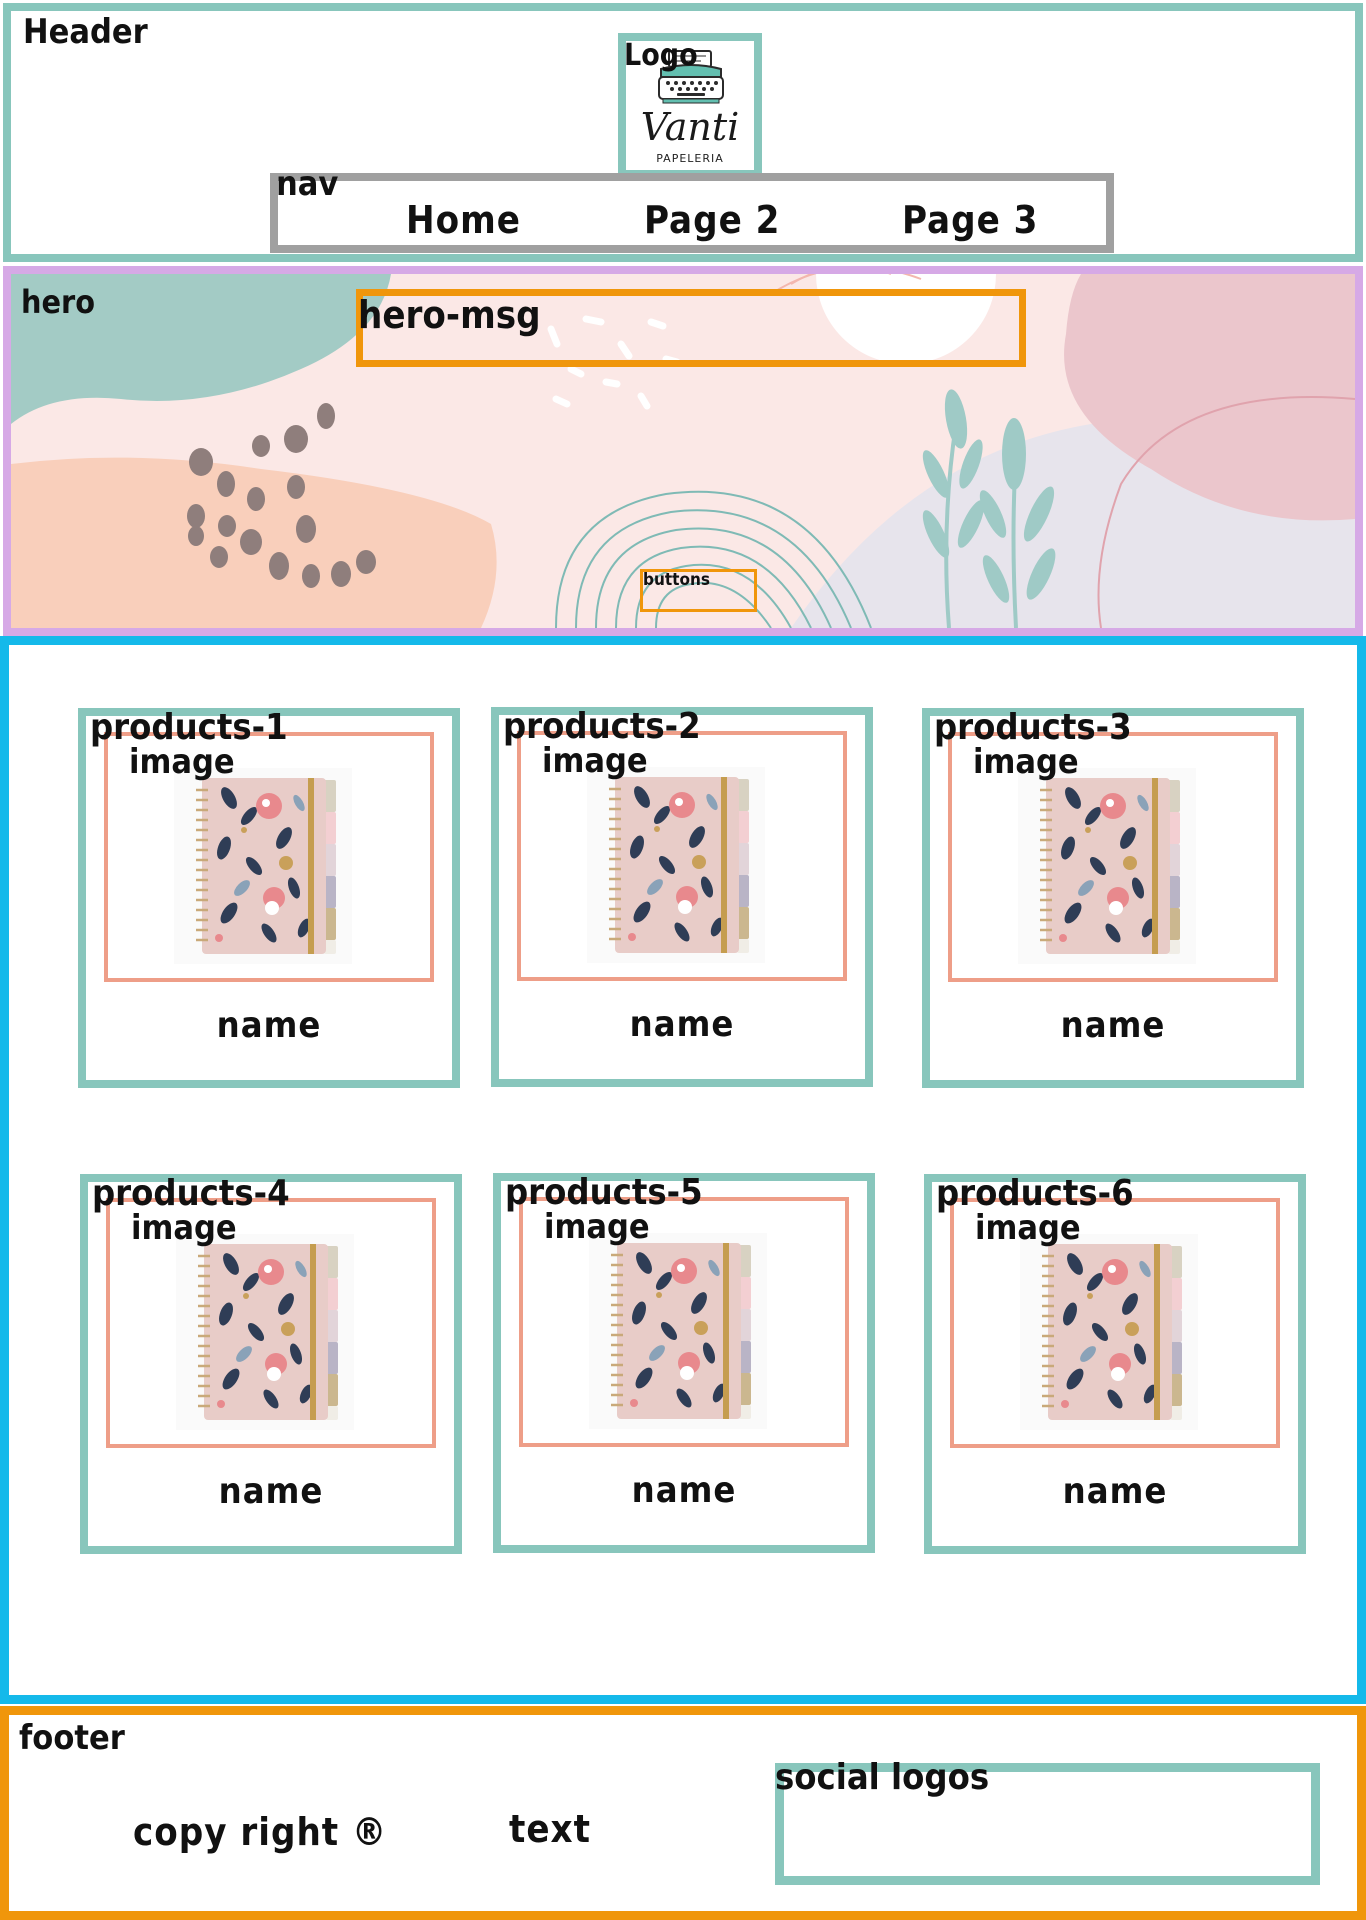 This screenshot has width=1366, height=1920. What do you see at coordinates (1035, 1193) in the screenshot?
I see `product-card-title: products-6` at bounding box center [1035, 1193].